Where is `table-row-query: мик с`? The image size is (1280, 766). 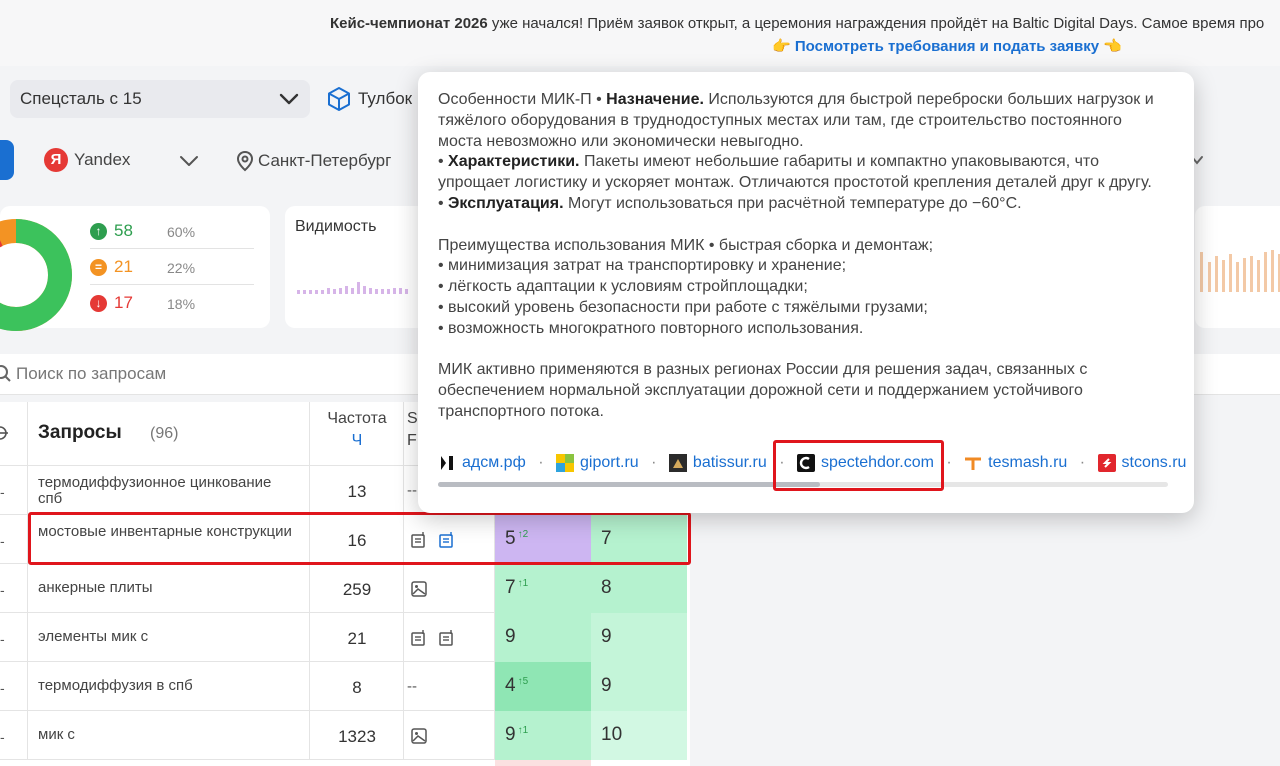
table-row-query: мик с is located at coordinates (169, 735).